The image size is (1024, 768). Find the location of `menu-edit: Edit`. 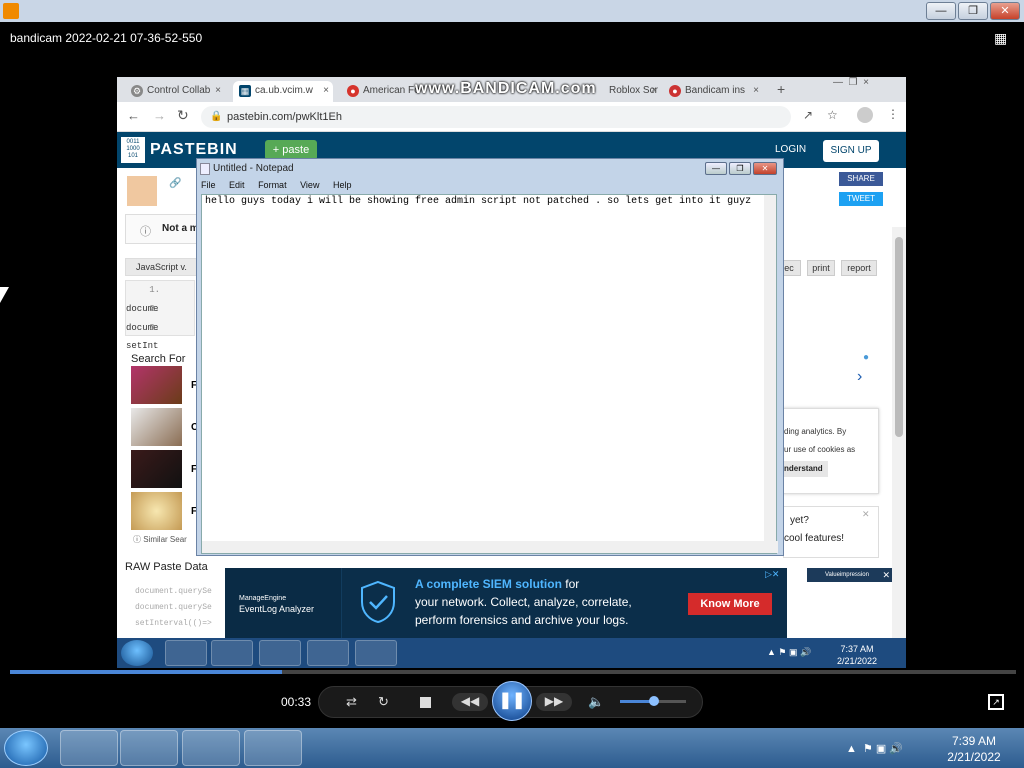

menu-edit: Edit is located at coordinates (237, 185).